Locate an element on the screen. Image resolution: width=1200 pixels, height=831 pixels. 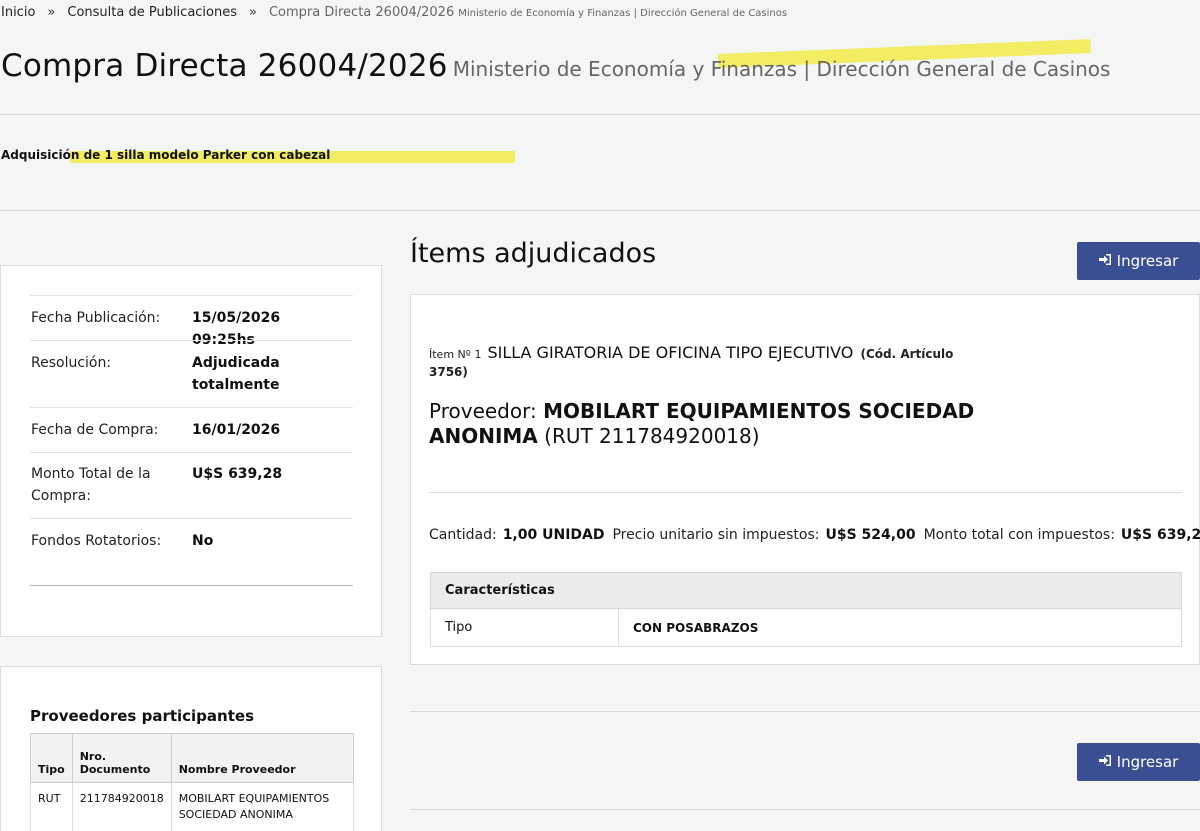
quantity-label: Cantidad: is located at coordinates (463, 535).